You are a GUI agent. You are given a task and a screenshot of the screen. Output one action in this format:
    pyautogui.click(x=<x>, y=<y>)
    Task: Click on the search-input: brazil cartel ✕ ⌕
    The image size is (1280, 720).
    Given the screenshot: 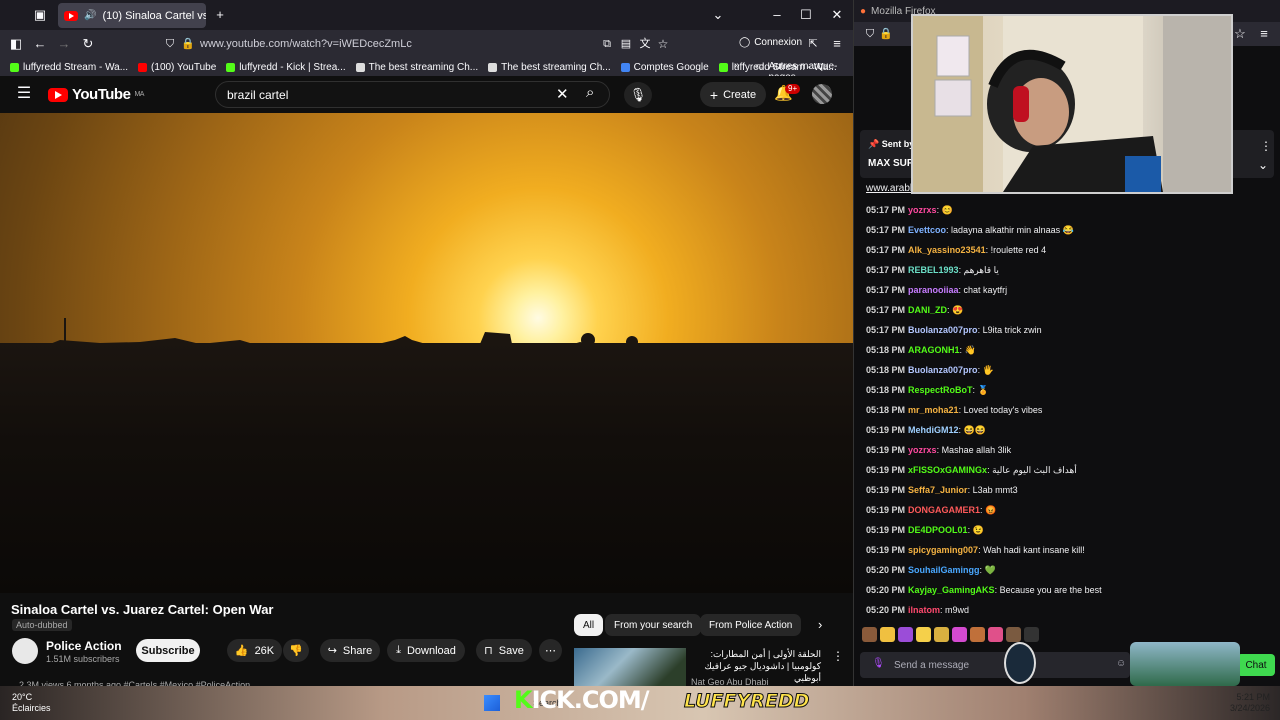 What is the action you would take?
    pyautogui.click(x=412, y=94)
    